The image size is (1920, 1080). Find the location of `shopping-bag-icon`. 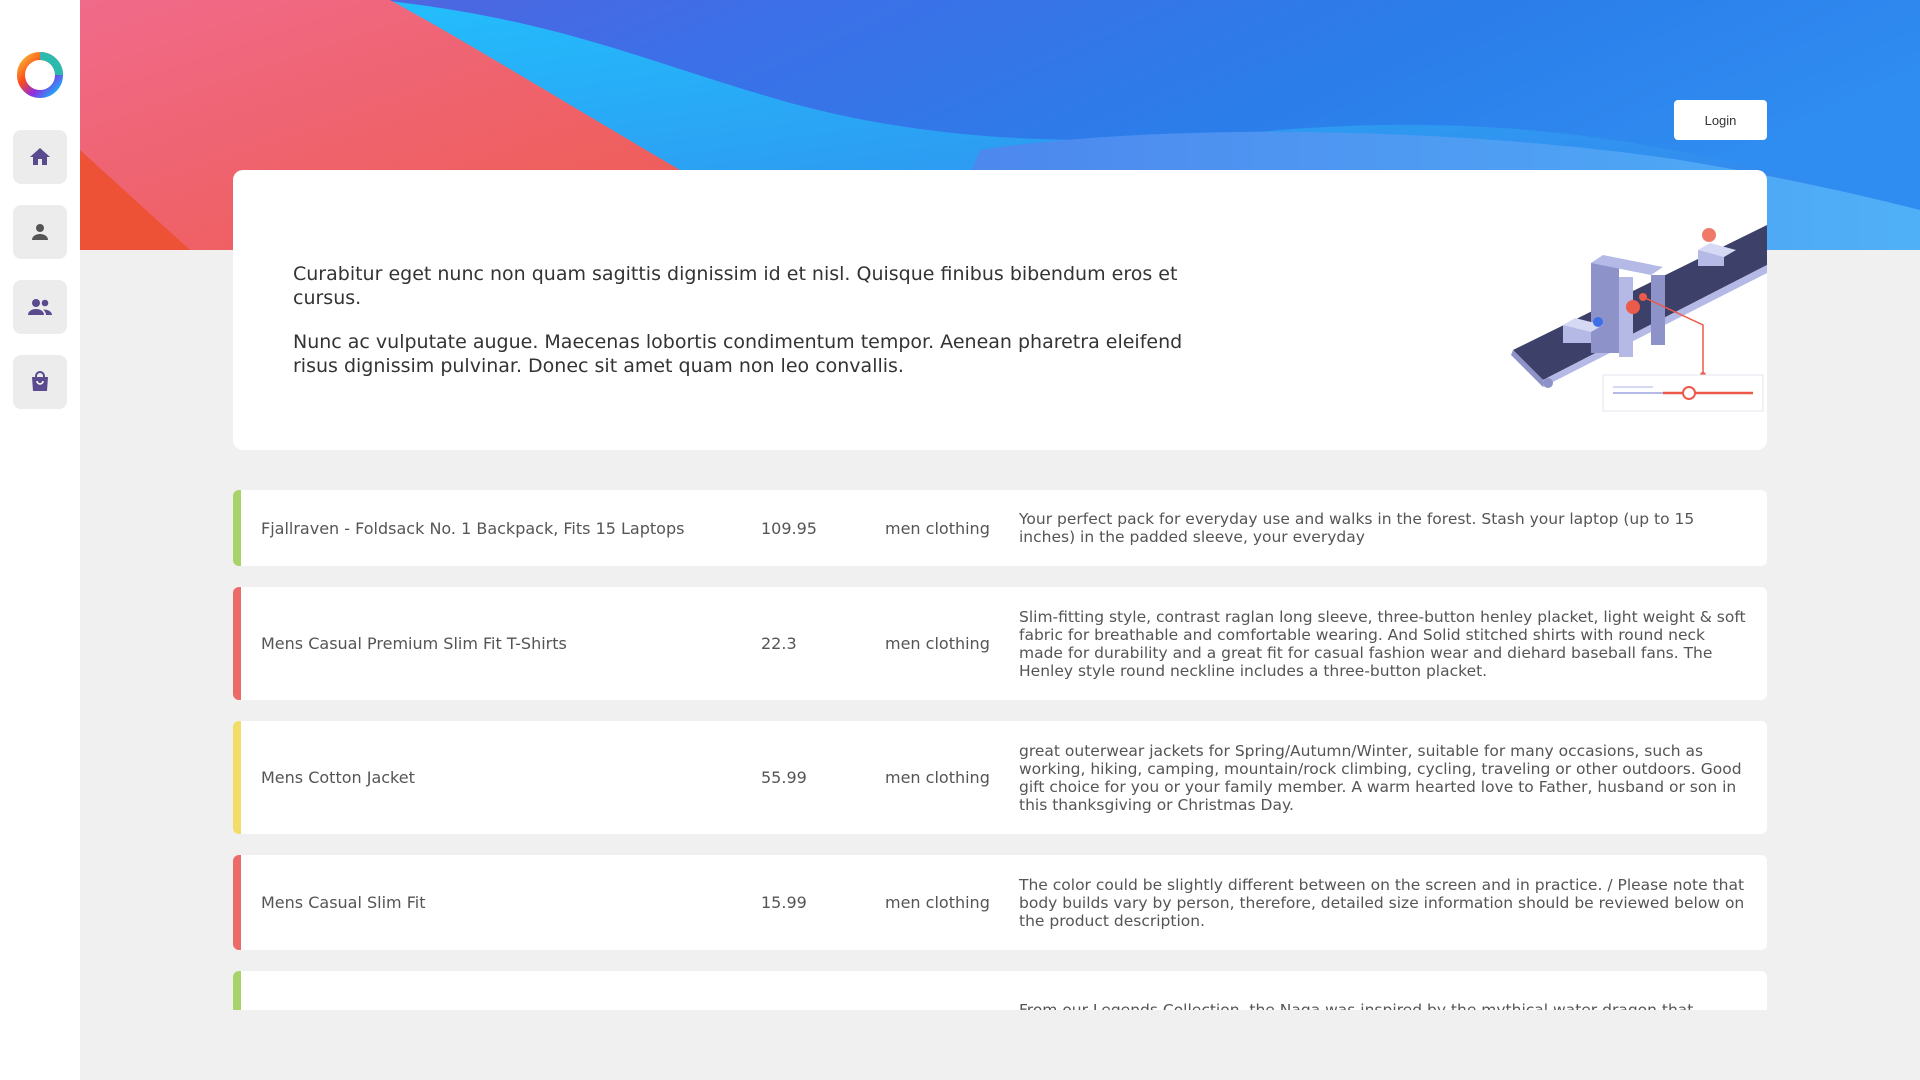

shopping-bag-icon is located at coordinates (40, 381).